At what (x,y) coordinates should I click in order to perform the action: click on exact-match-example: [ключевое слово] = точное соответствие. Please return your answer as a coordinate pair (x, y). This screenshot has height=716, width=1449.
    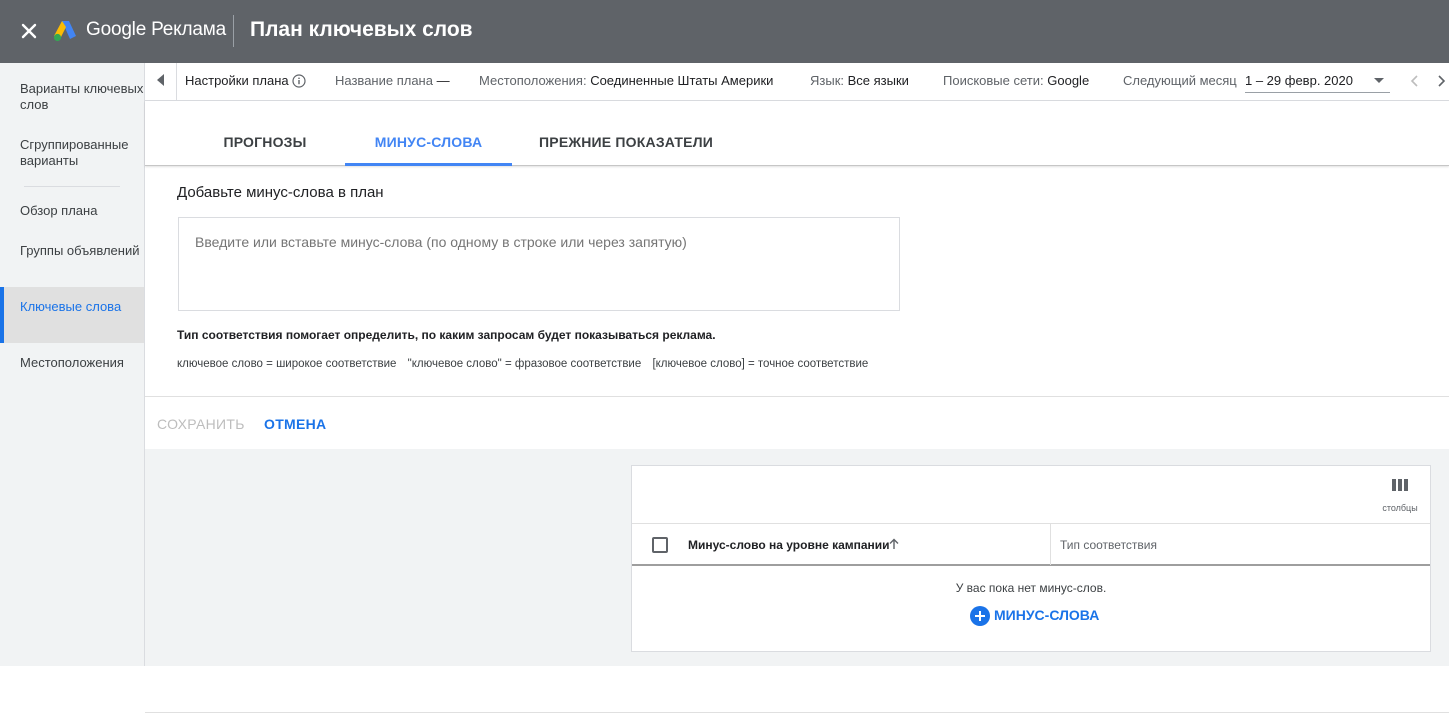
    Looking at the image, I should click on (760, 364).